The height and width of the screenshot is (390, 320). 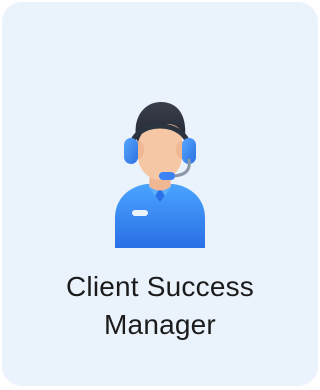 I want to click on role-title-line-2: Manager, so click(x=160, y=324).